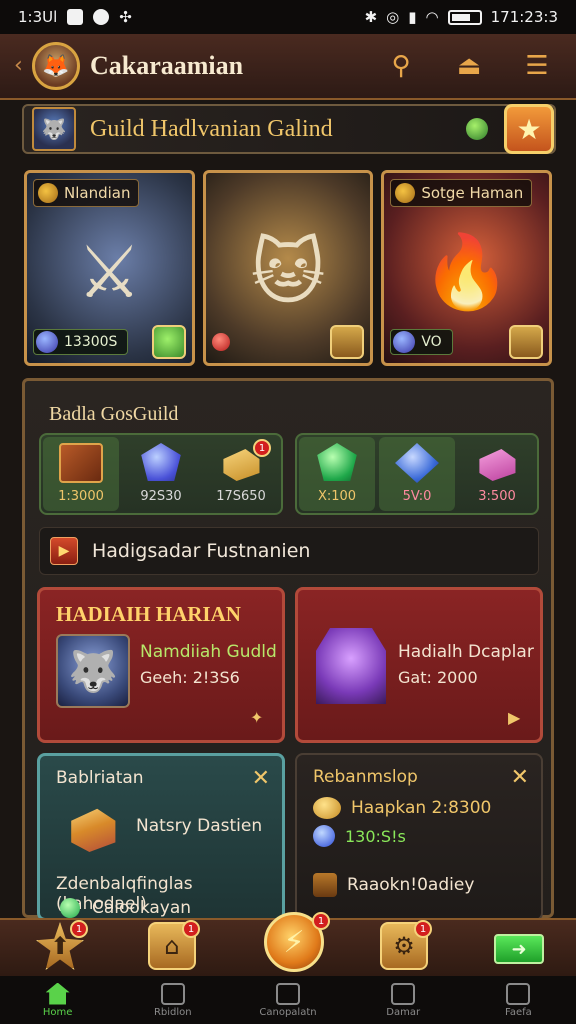 Image resolution: width=576 pixels, height=1024 pixels. What do you see at coordinates (464, 17) in the screenshot?
I see `battery-icon` at bounding box center [464, 17].